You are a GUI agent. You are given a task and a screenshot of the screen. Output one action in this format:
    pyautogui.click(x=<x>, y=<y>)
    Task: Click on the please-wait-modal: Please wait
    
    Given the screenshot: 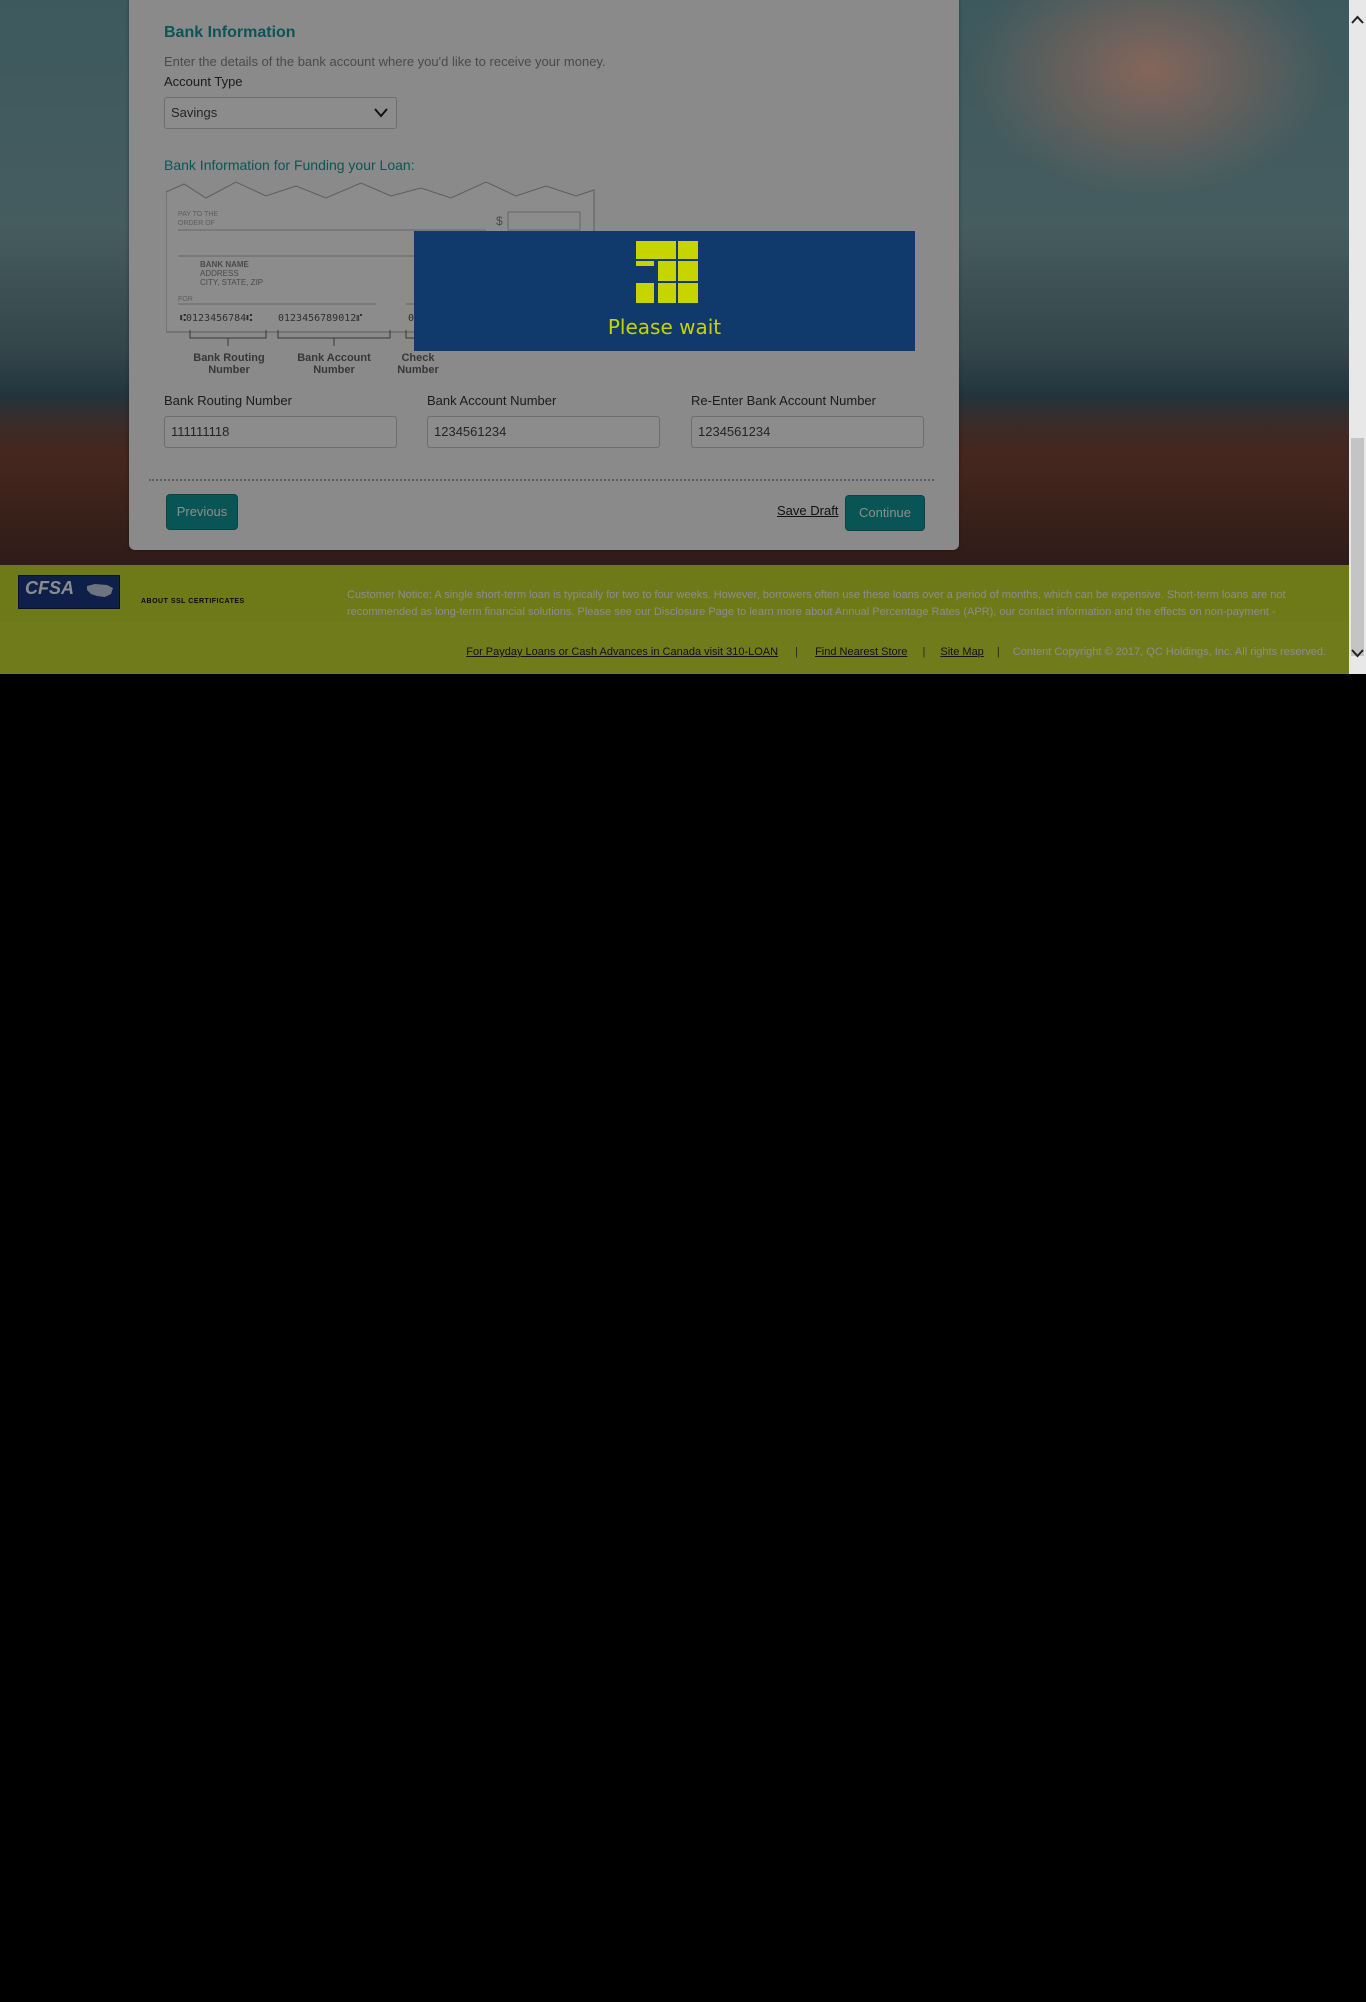 What is the action you would take?
    pyautogui.click(x=664, y=291)
    